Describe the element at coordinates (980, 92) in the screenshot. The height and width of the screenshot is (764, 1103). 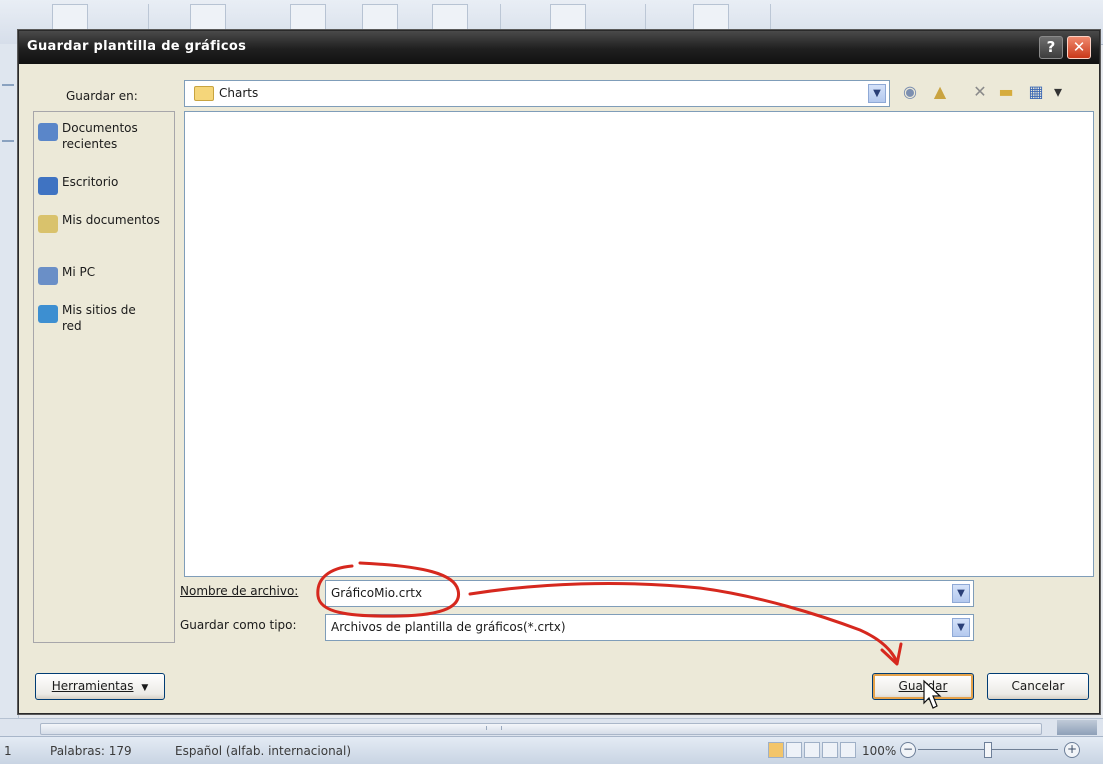
I see `delete-icon: ✕` at that location.